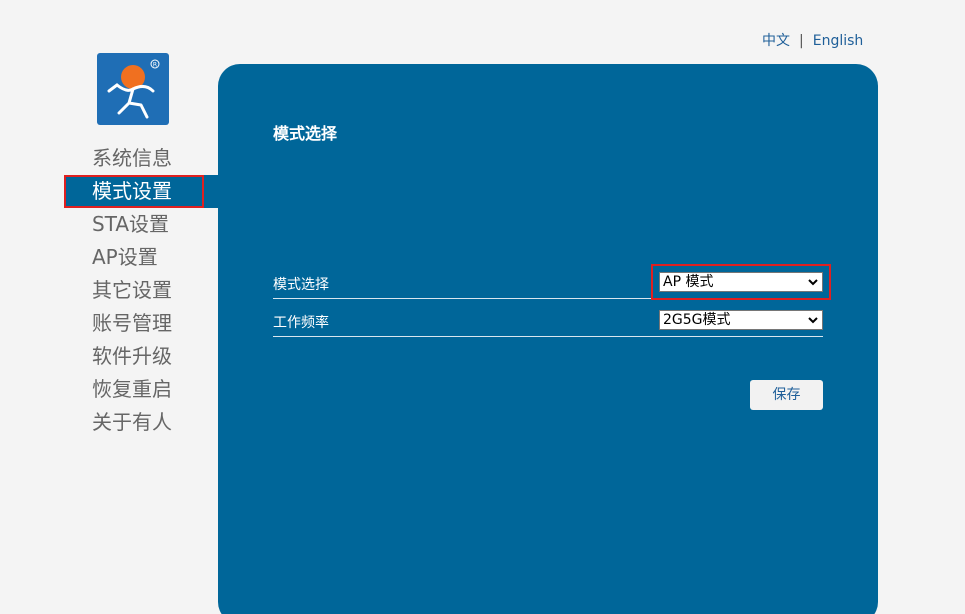 The width and height of the screenshot is (965, 614). I want to click on person-logo-icon: R, so click(133, 89).